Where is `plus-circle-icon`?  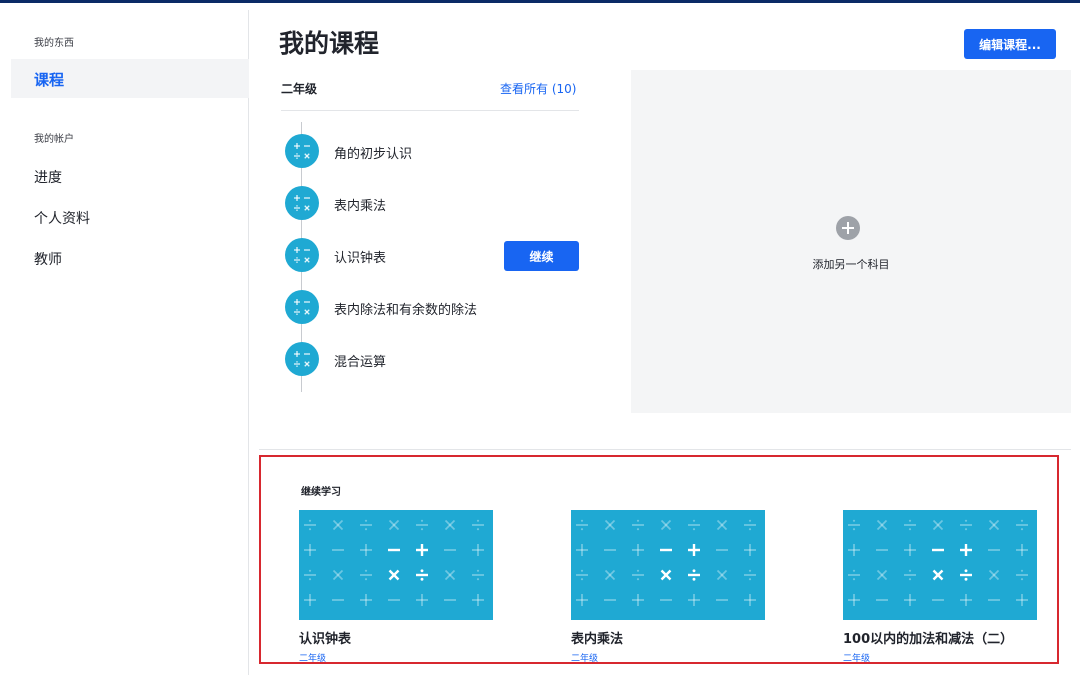
plus-circle-icon is located at coordinates (848, 228).